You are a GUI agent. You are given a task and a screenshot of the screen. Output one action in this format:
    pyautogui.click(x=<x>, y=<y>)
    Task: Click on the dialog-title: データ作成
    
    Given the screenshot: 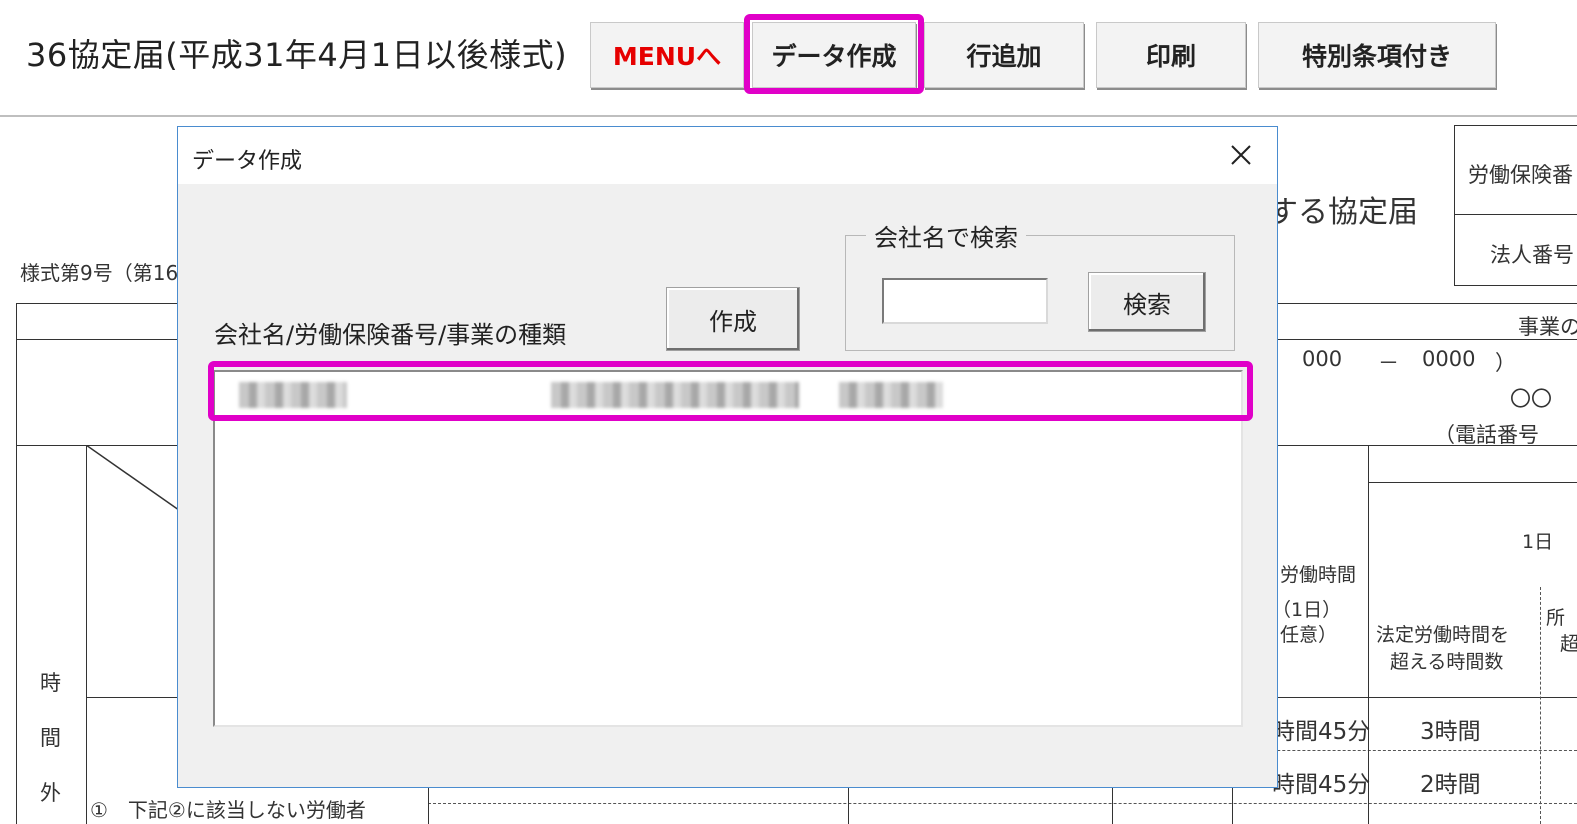 What is the action you would take?
    pyautogui.click(x=247, y=161)
    